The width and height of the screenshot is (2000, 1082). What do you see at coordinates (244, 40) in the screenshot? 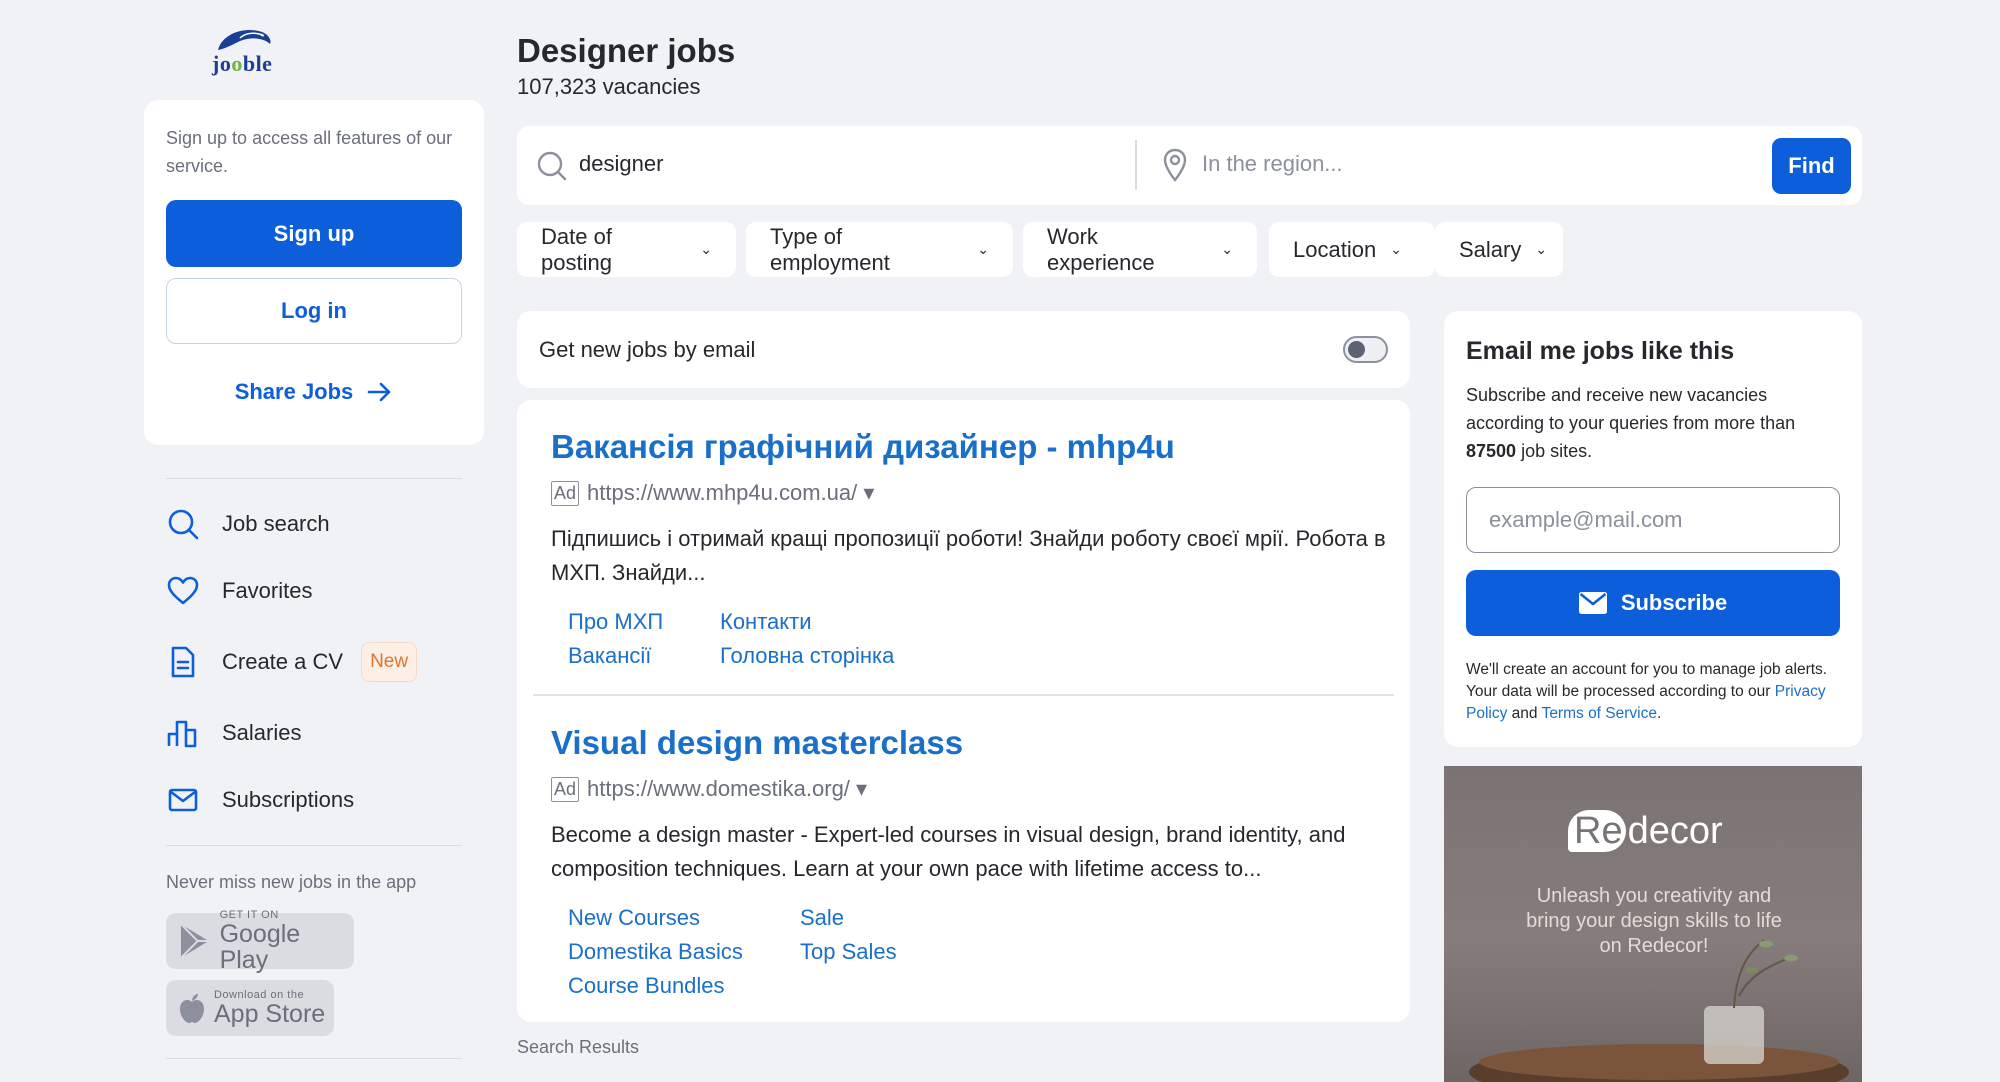
I see `logo-bird-icon` at bounding box center [244, 40].